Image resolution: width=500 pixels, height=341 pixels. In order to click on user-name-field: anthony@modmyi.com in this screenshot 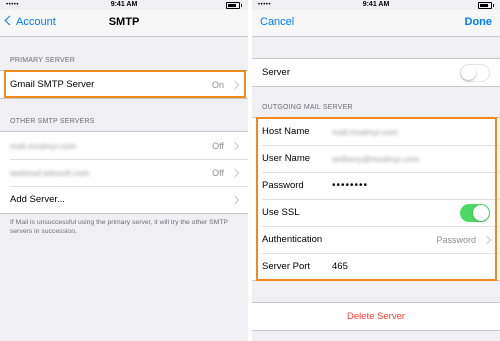, I will do `click(375, 159)`.